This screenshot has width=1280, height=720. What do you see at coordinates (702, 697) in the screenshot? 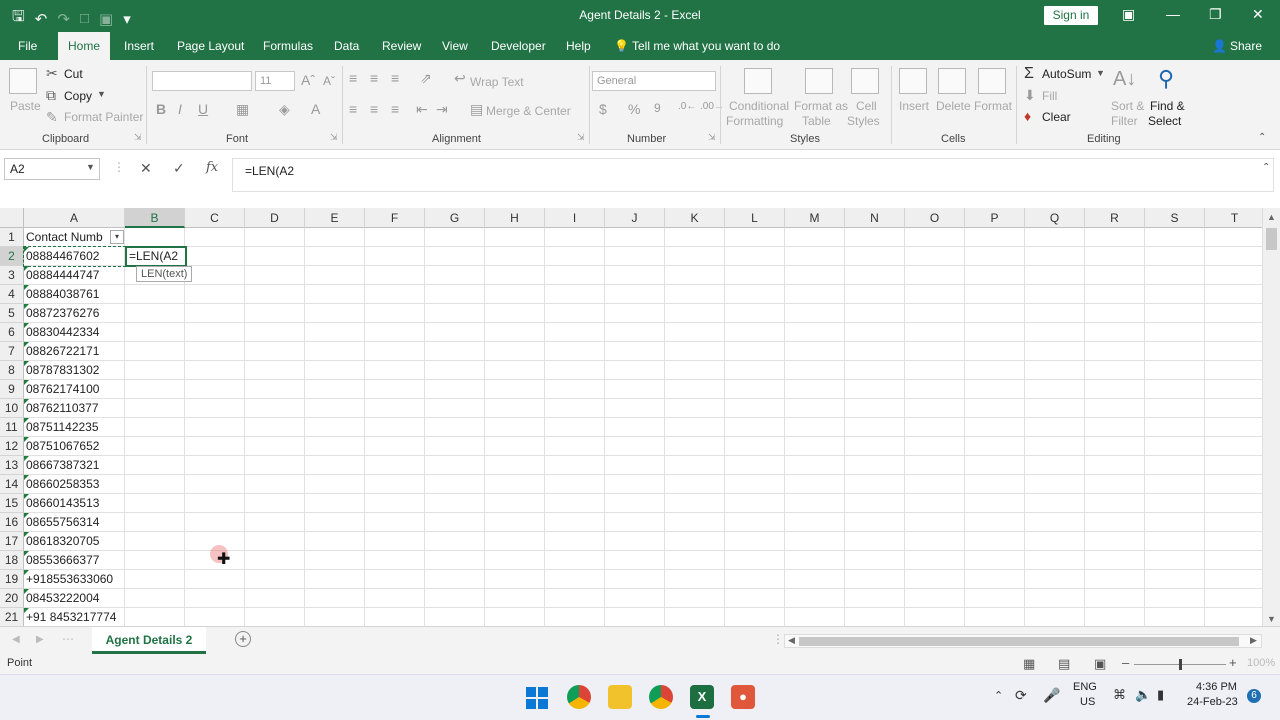
I see `excel-icon: X` at bounding box center [702, 697].